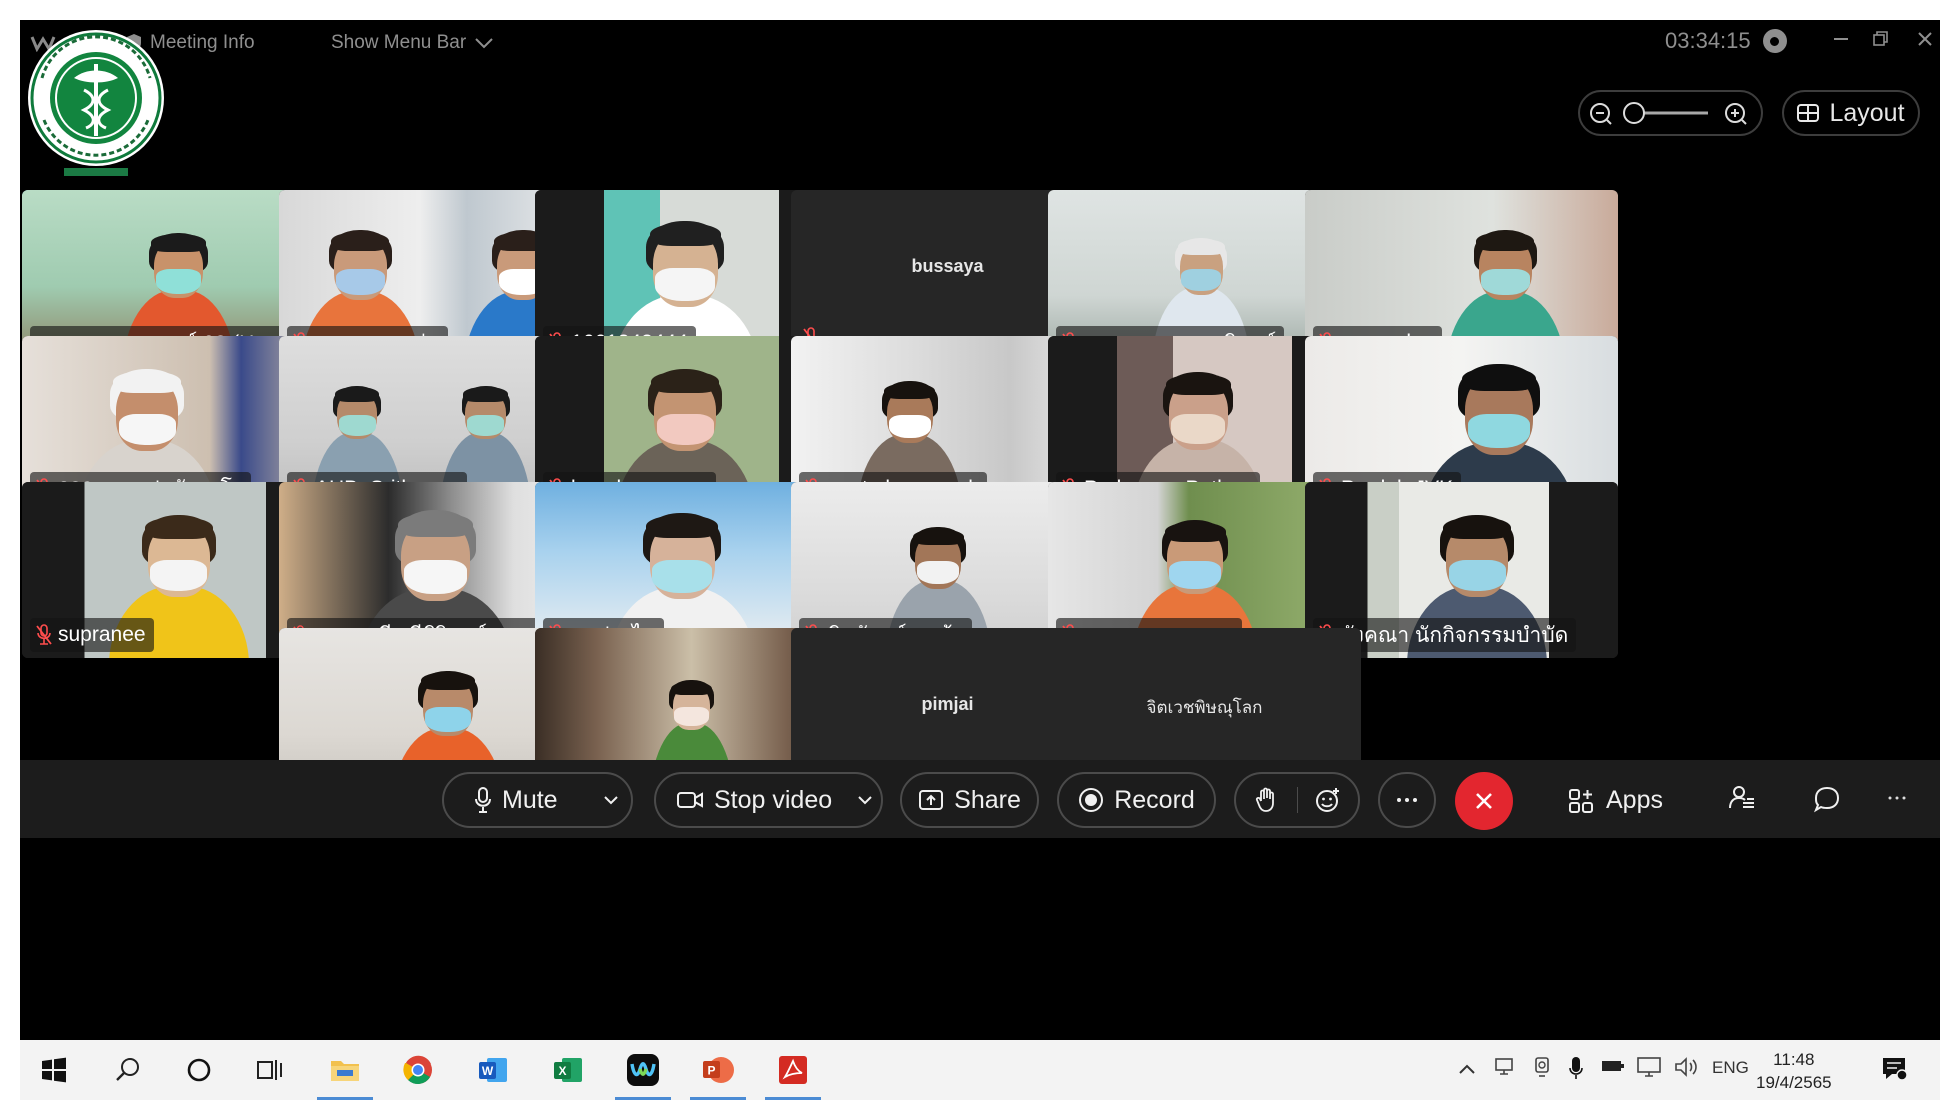 The width and height of the screenshot is (1960, 1120). I want to click on share-button: Share, so click(969, 800).